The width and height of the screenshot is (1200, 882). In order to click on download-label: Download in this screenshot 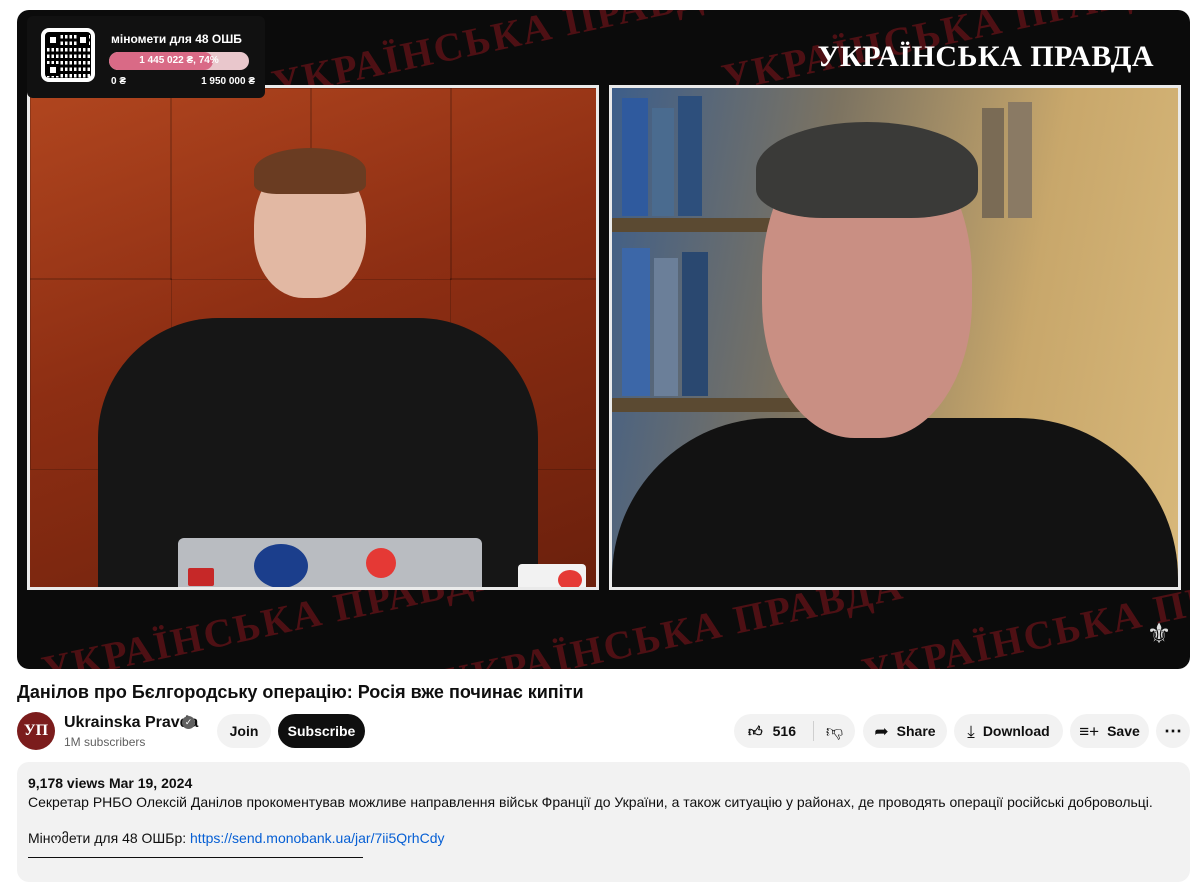, I will do `click(1016, 731)`.